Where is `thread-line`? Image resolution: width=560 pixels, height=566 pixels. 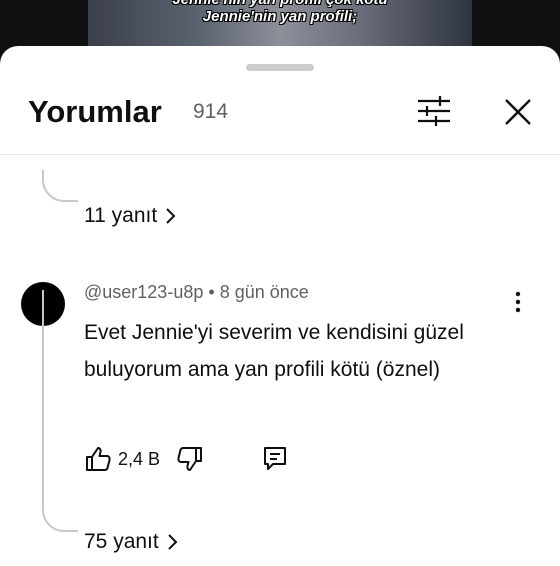 thread-line is located at coordinates (43, 396).